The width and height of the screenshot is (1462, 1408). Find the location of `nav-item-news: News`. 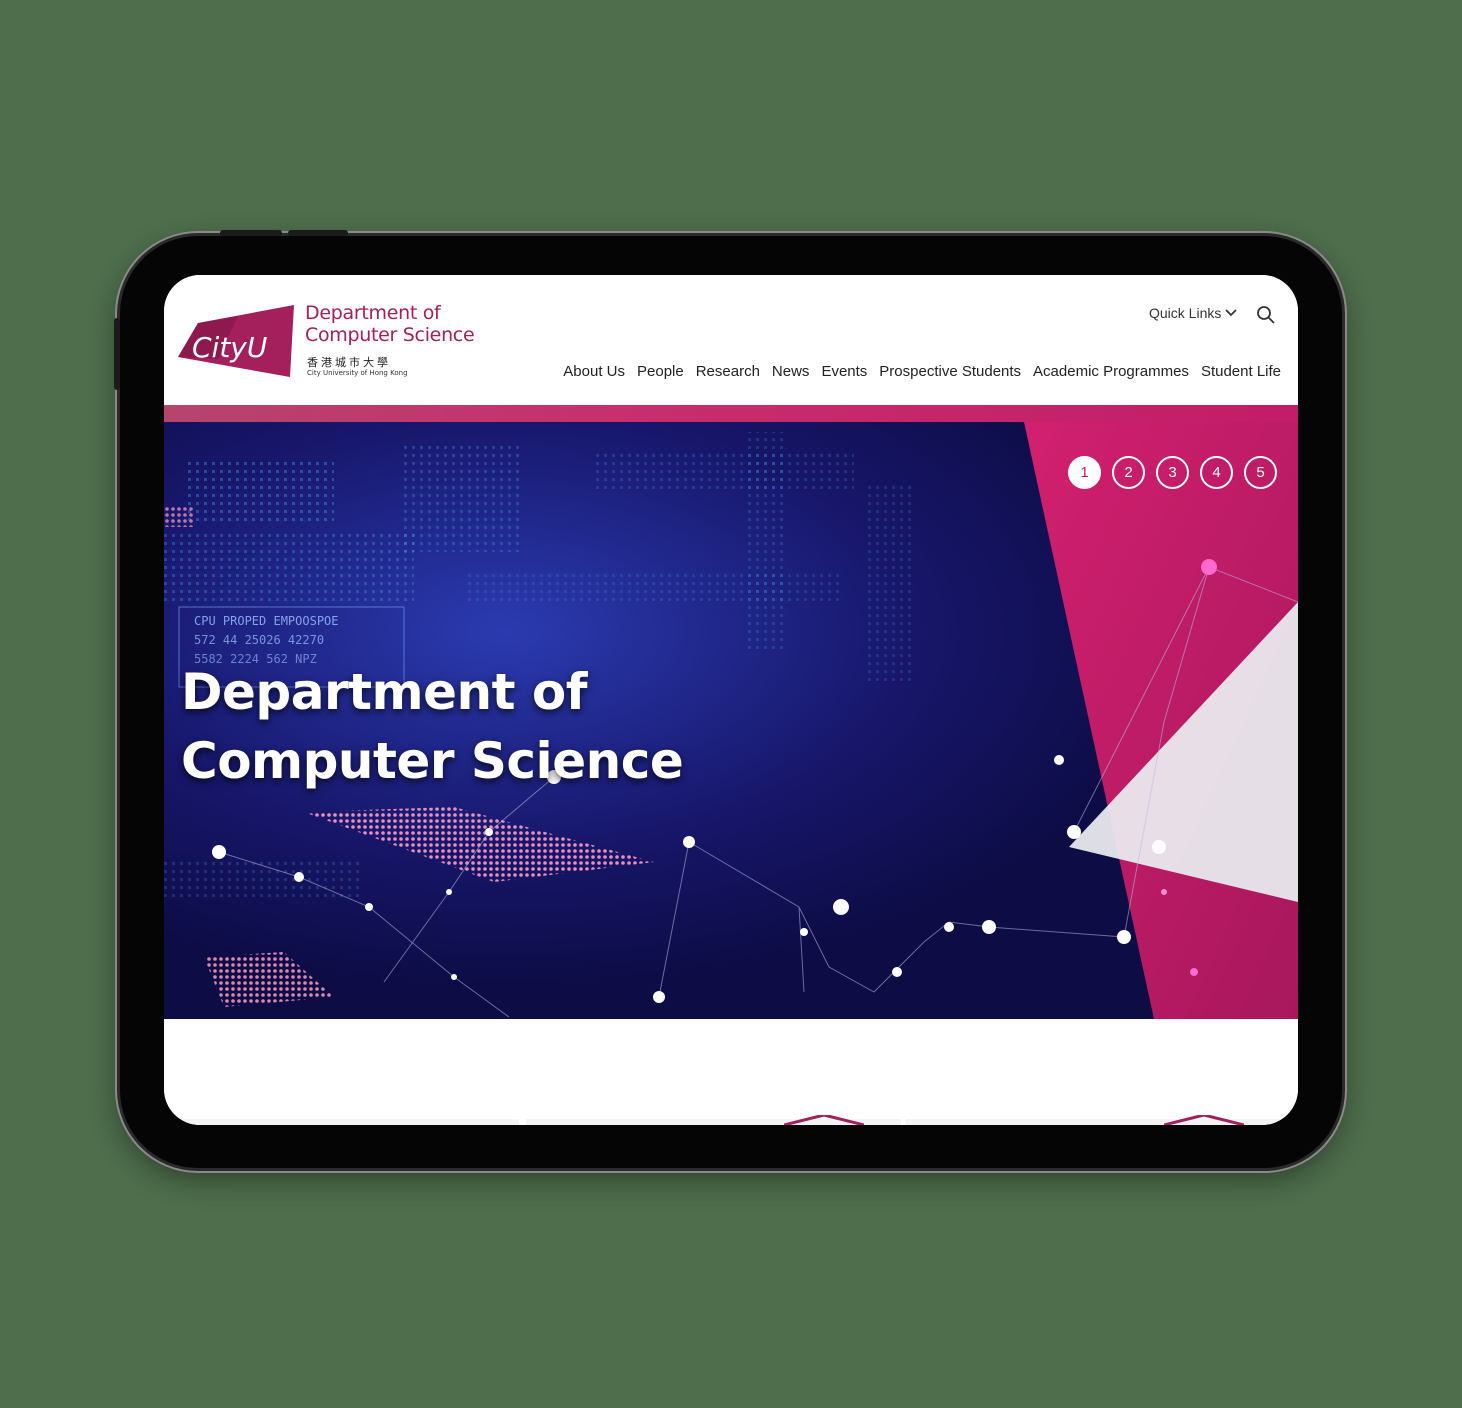

nav-item-news: News is located at coordinates (791, 371).